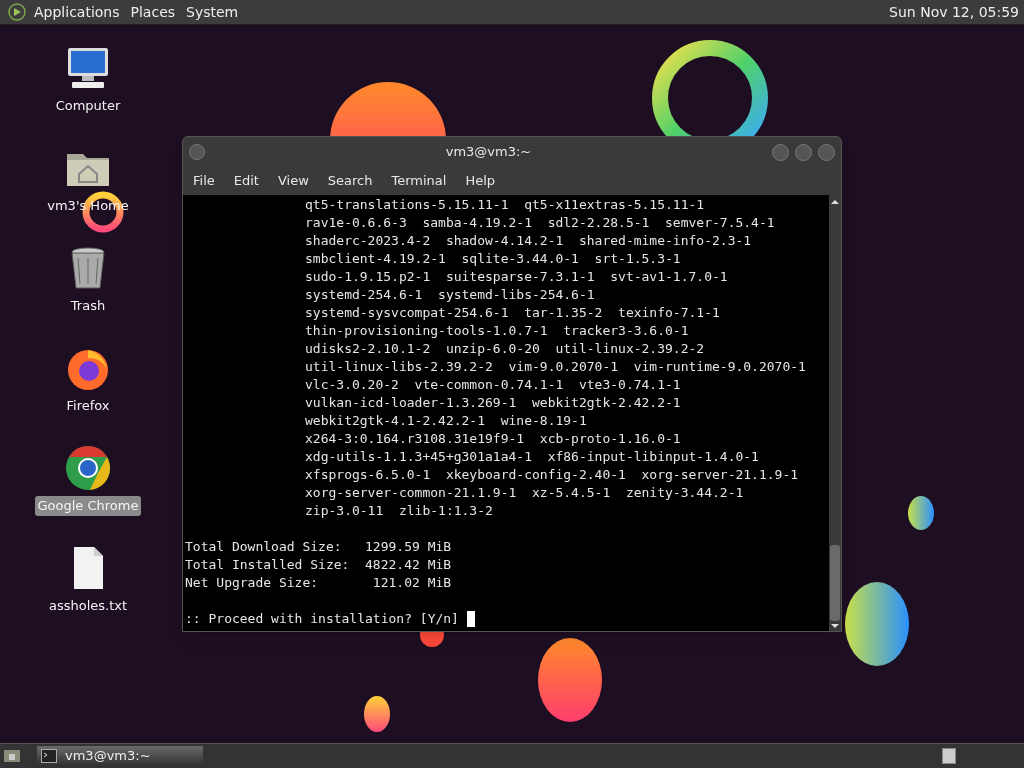 This screenshot has height=768, width=1024. Describe the element at coordinates (120, 756) in the screenshot. I see `taskbar-button: vm3@vm3:~` at that location.